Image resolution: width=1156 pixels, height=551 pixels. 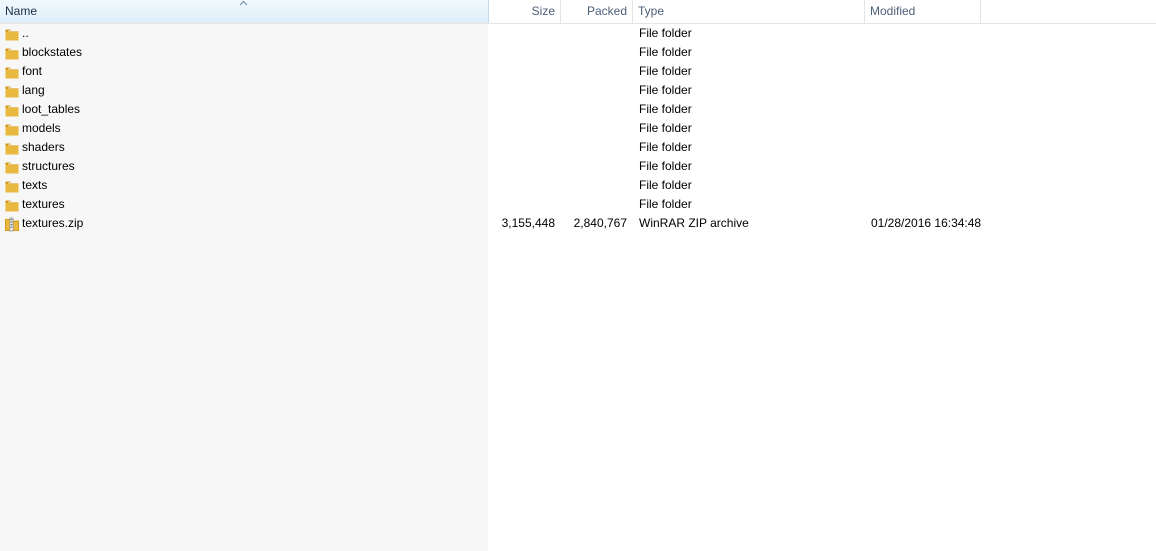 What do you see at coordinates (12, 224) in the screenshot?
I see `zip-archive-icon` at bounding box center [12, 224].